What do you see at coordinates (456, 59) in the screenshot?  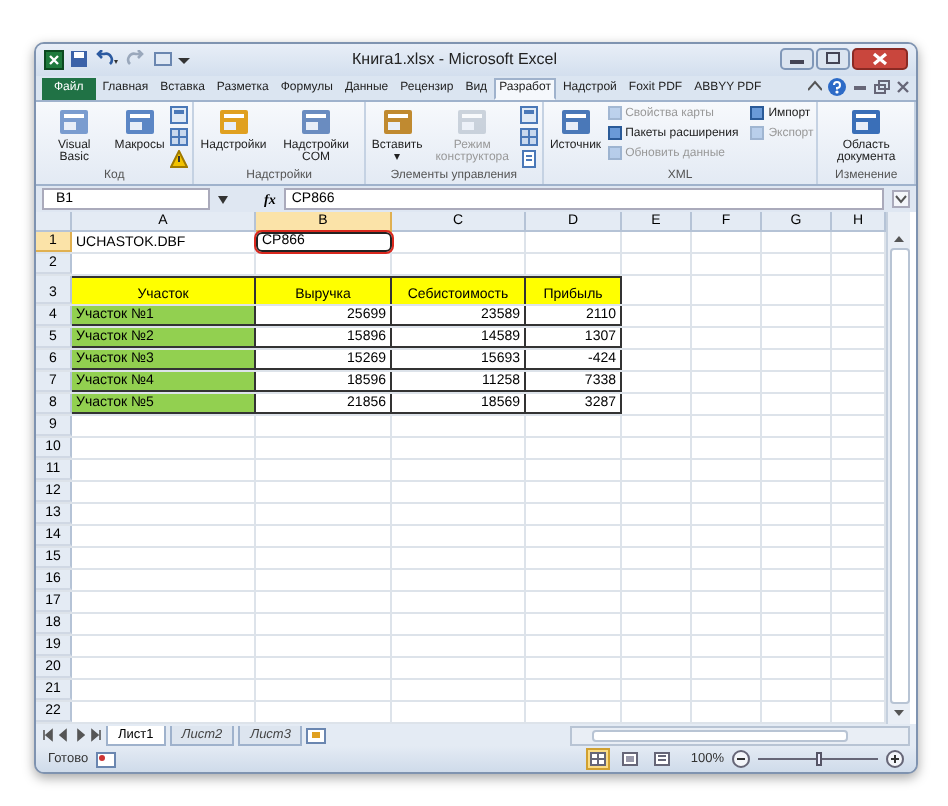 I see `window-title: Книга1.xlsx - Microsoft Excel` at bounding box center [456, 59].